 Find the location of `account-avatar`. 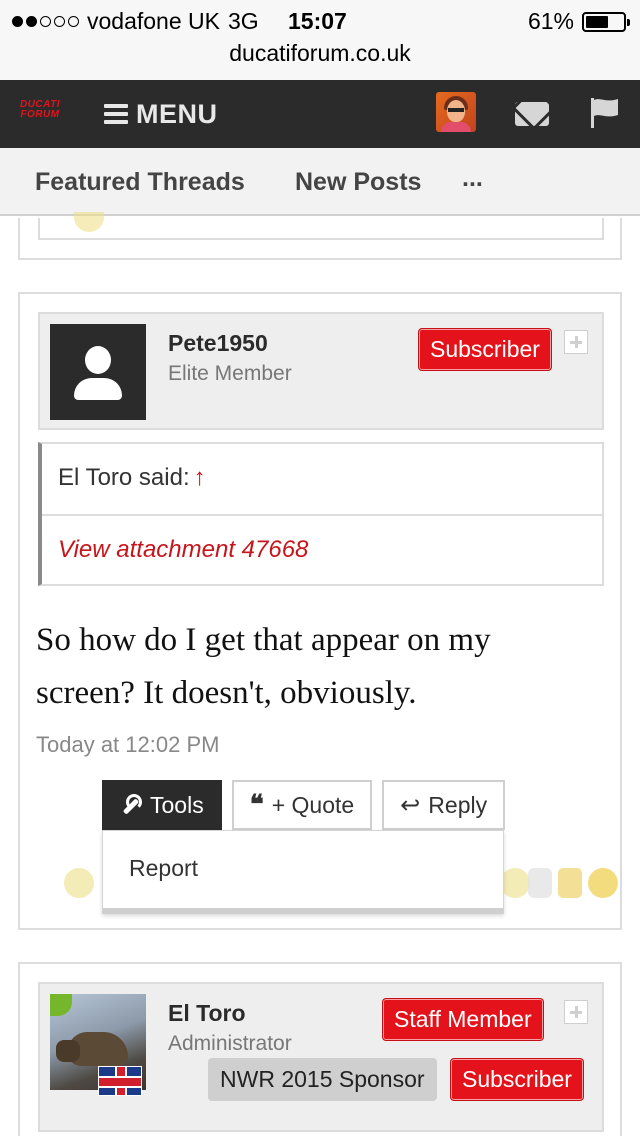

account-avatar is located at coordinates (456, 112).